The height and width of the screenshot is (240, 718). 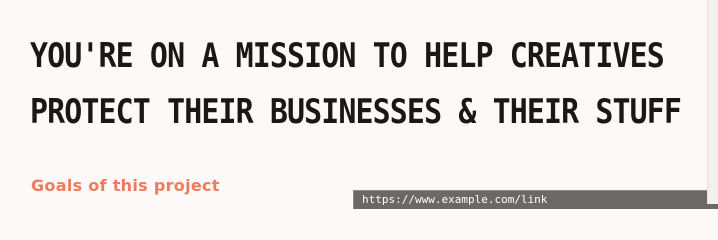 What do you see at coordinates (347, 56) in the screenshot?
I see `hero-headline-line-1: You're on a mission To help creatives` at bounding box center [347, 56].